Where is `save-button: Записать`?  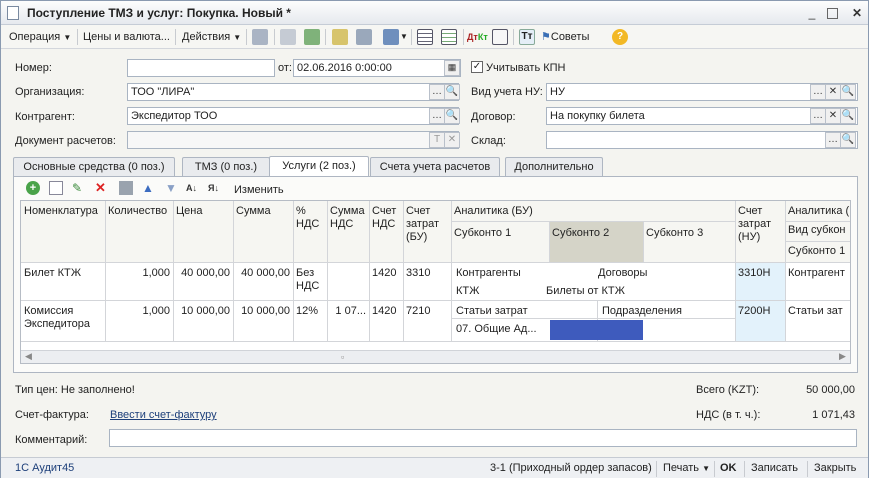
save-button: Записать is located at coordinates (774, 468).